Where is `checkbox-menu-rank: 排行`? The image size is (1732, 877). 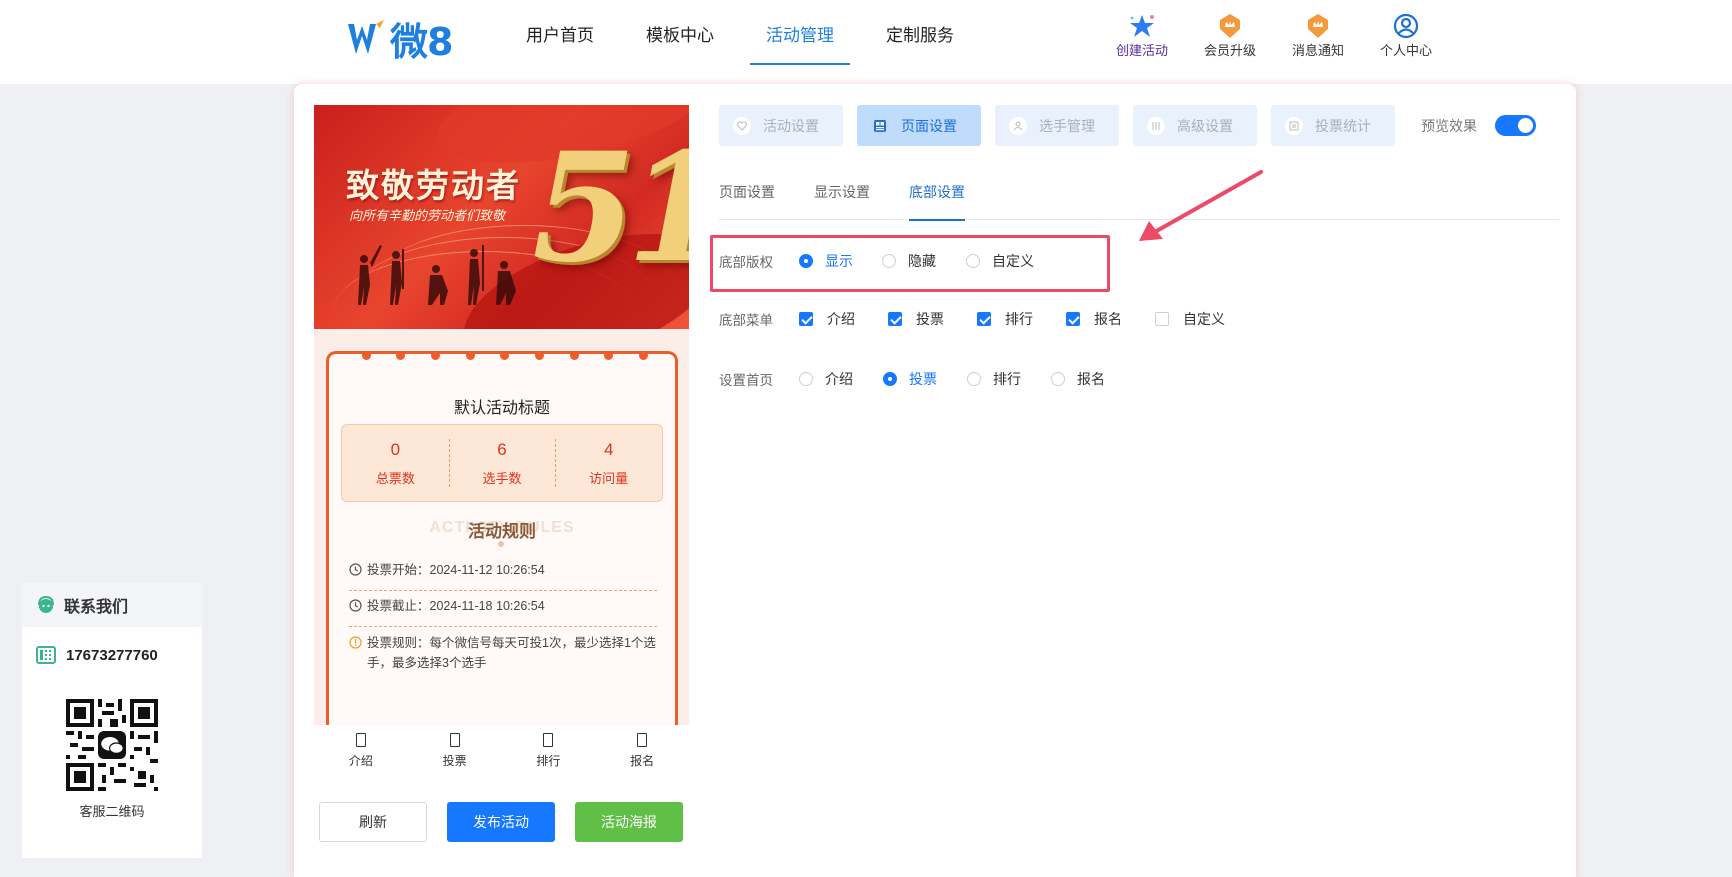 checkbox-menu-rank: 排行 is located at coordinates (1005, 319).